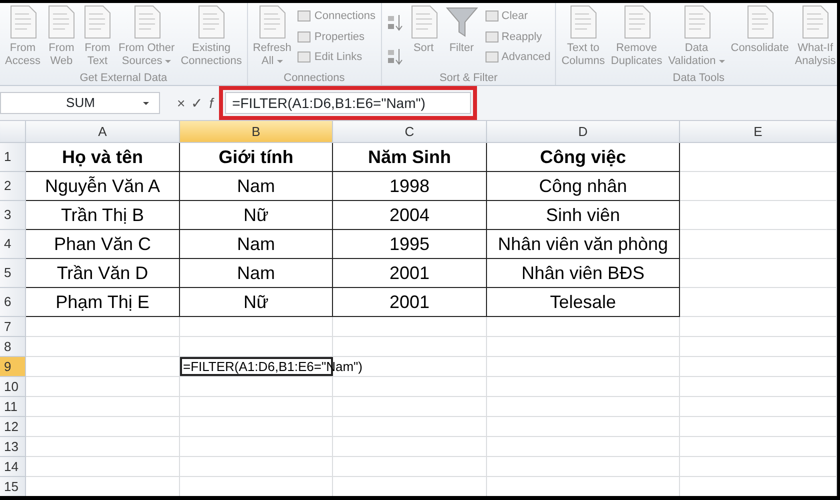 This screenshot has height=500, width=840. I want to click on group-label: Get External Data, so click(123, 78).